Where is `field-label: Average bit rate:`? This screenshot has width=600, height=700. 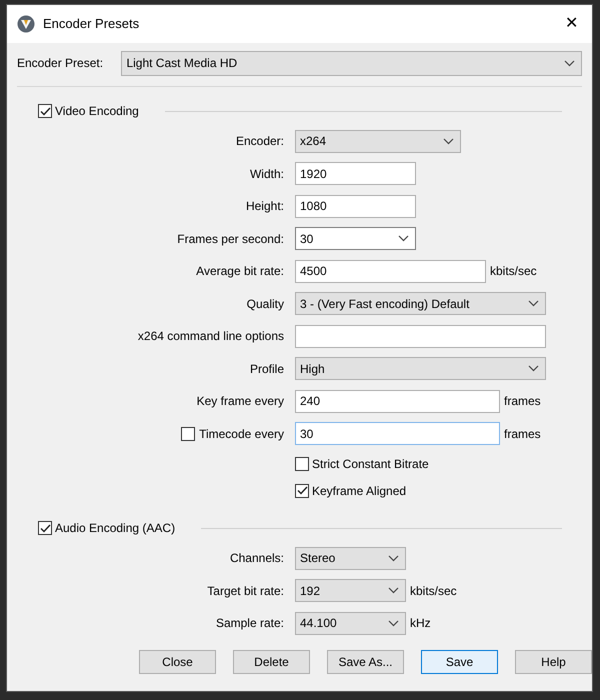 field-label: Average bit rate: is located at coordinates (240, 271).